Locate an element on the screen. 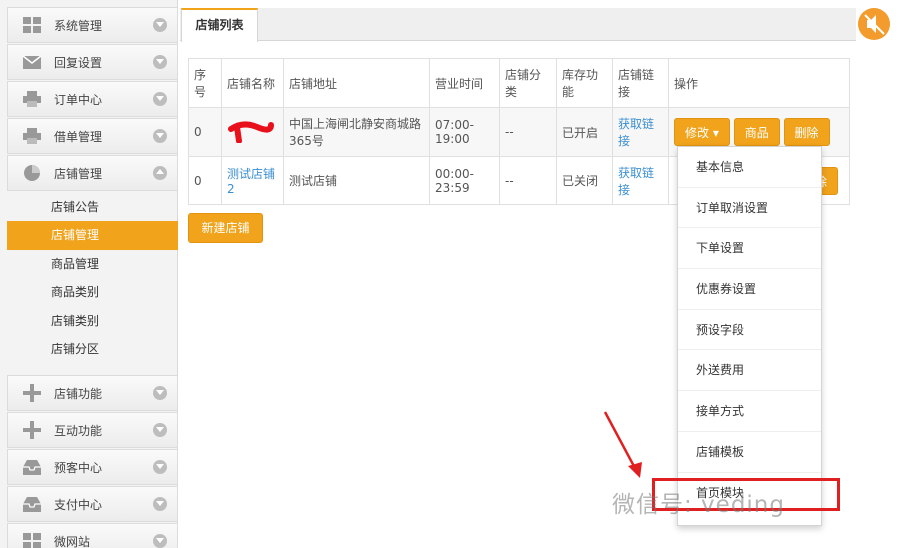 This screenshot has height=548, width=900. menu-item-orders: 订单中心 is located at coordinates (92, 99).